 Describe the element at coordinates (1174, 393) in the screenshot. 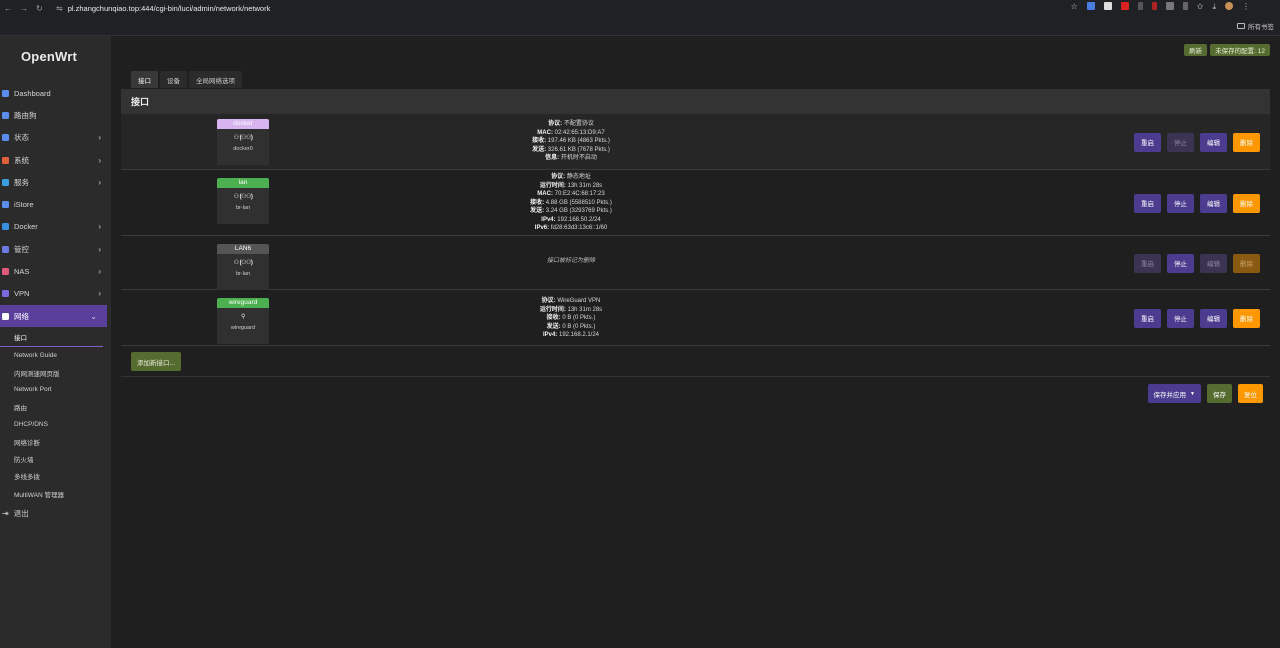

I see `save-apply-button: 保存并应用 ▼` at that location.